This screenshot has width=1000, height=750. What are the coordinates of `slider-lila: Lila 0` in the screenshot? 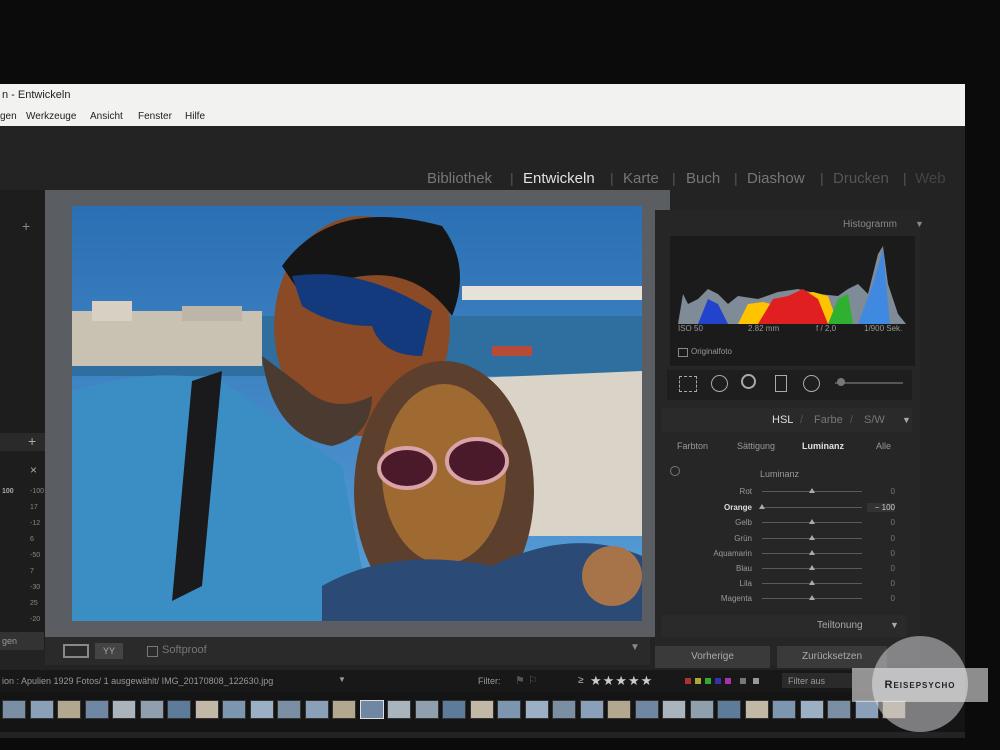 It's located at (782, 584).